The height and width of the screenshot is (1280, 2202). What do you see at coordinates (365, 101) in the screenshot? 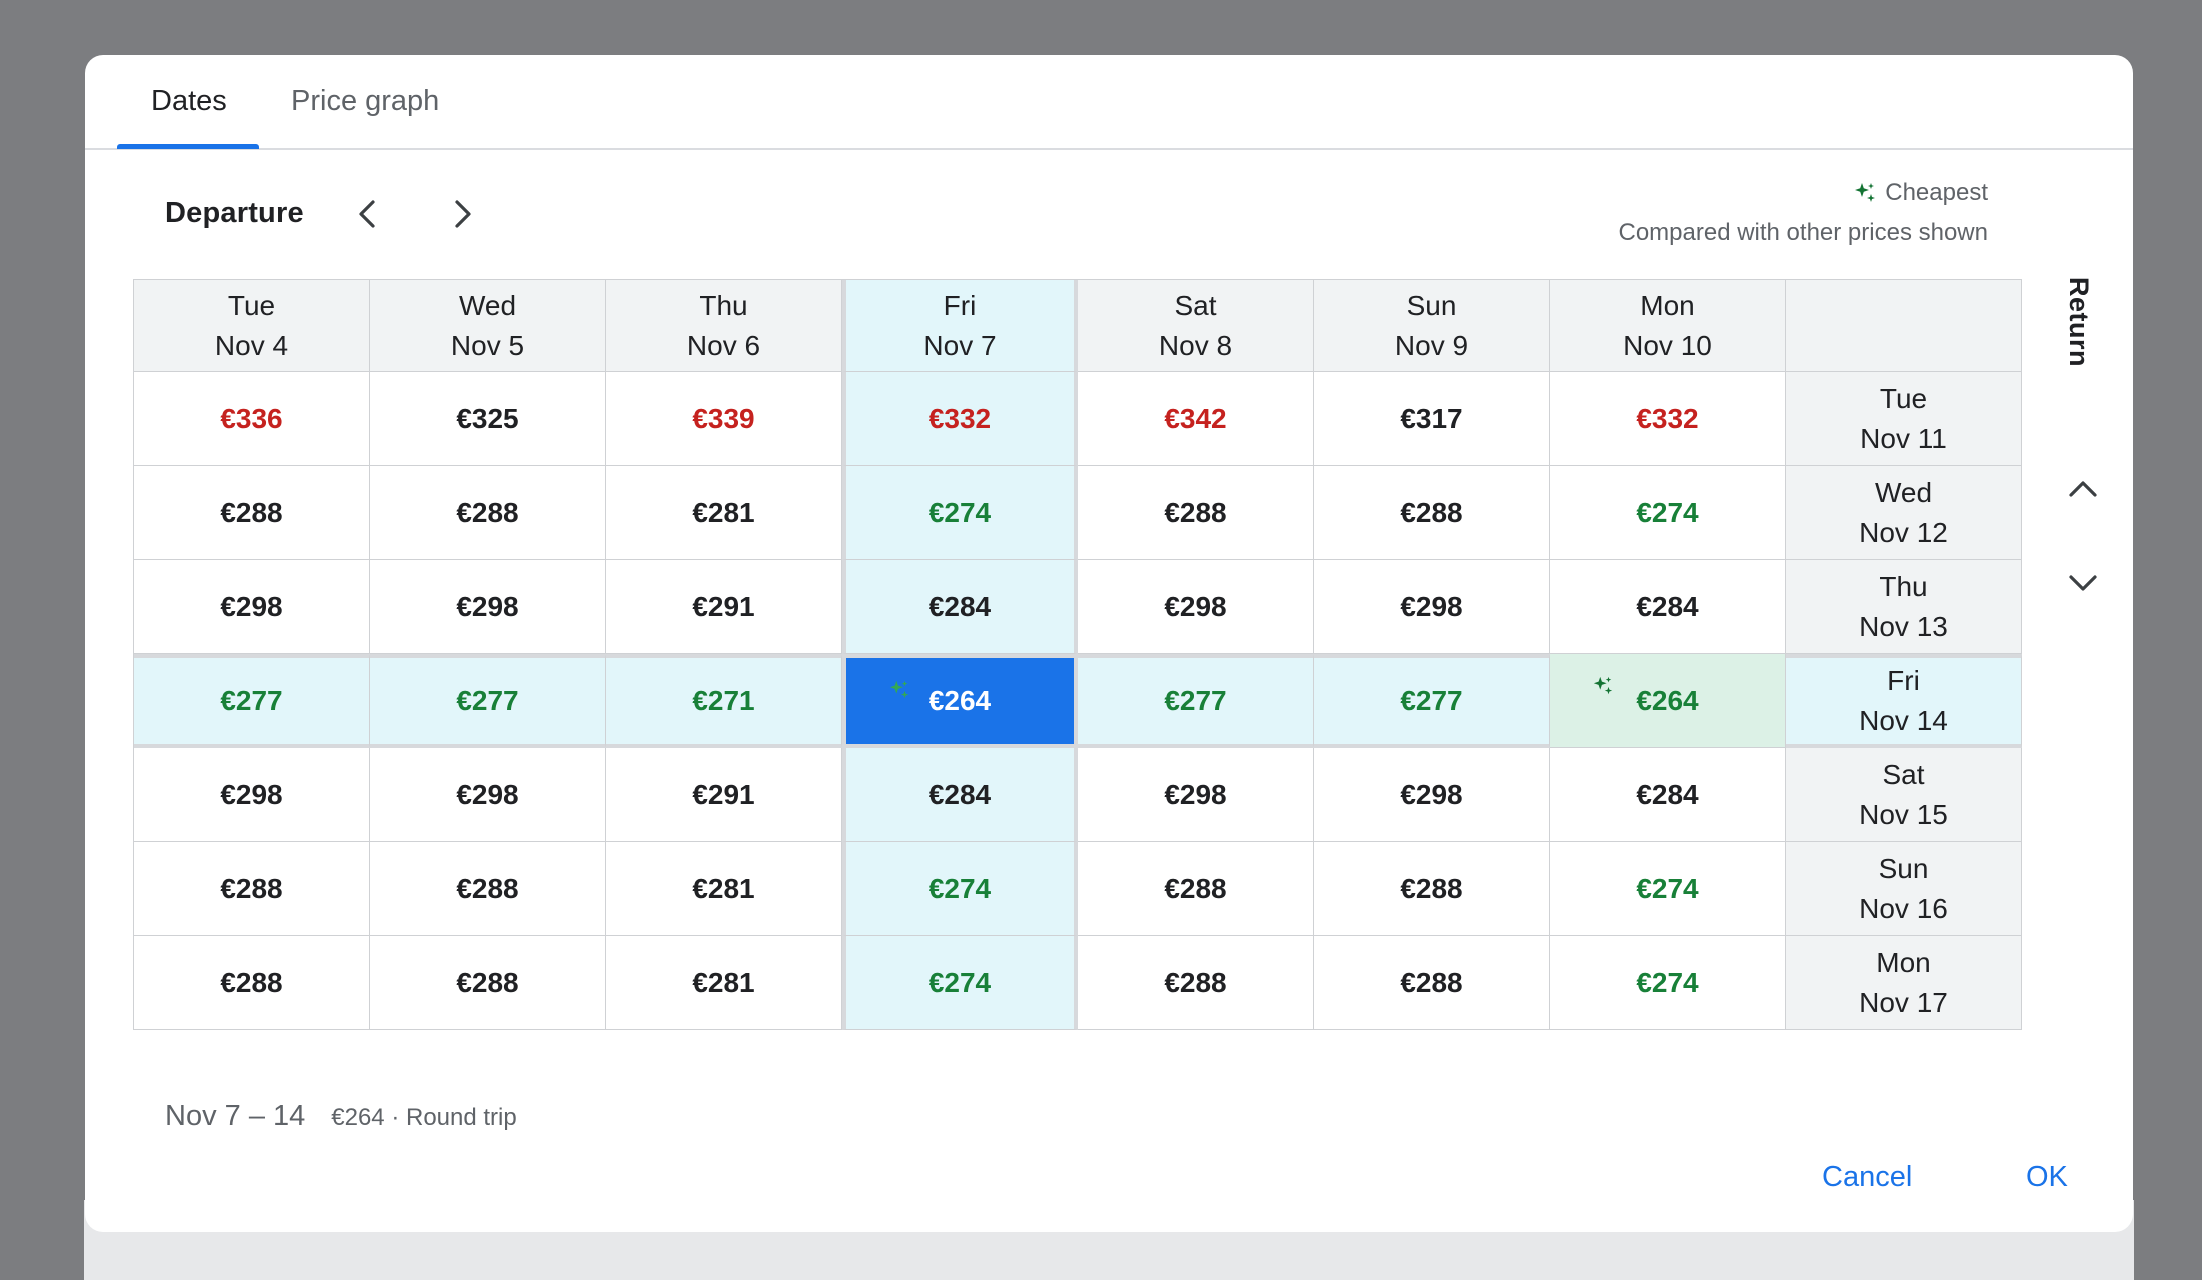
I see `tab-price-graph: Price graph` at bounding box center [365, 101].